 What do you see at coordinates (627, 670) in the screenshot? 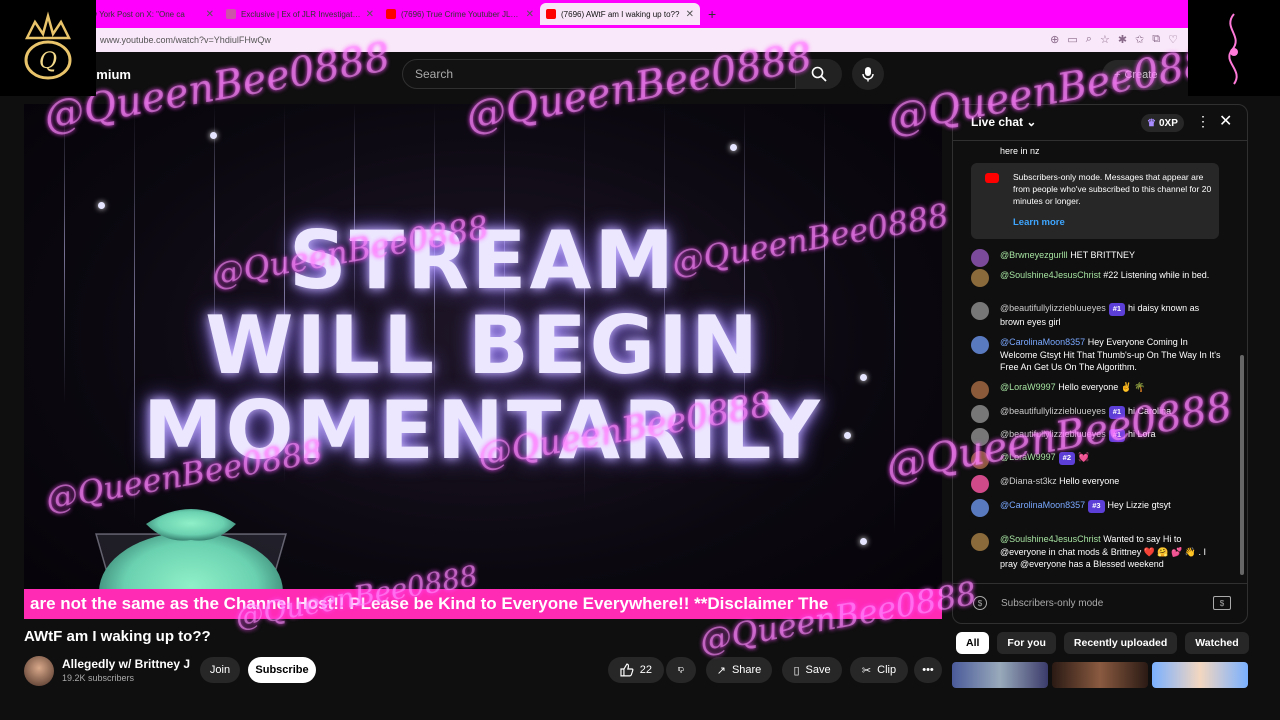
I see `thumbs-up-icon` at bounding box center [627, 670].